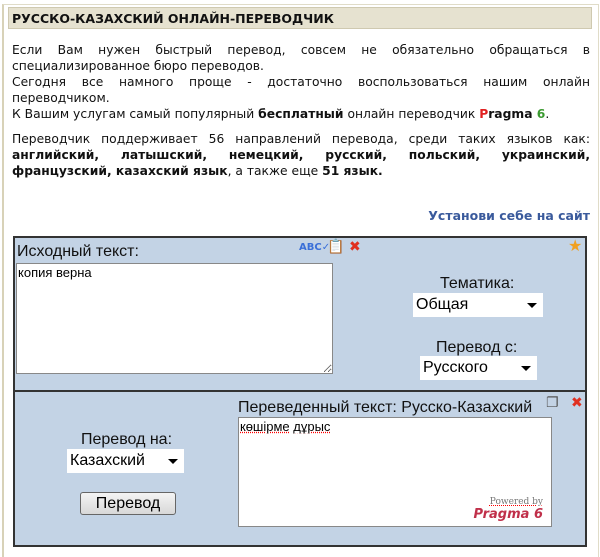 The width and height of the screenshot is (600, 557). I want to click on p4-mid: , а также еще, so click(275, 171).